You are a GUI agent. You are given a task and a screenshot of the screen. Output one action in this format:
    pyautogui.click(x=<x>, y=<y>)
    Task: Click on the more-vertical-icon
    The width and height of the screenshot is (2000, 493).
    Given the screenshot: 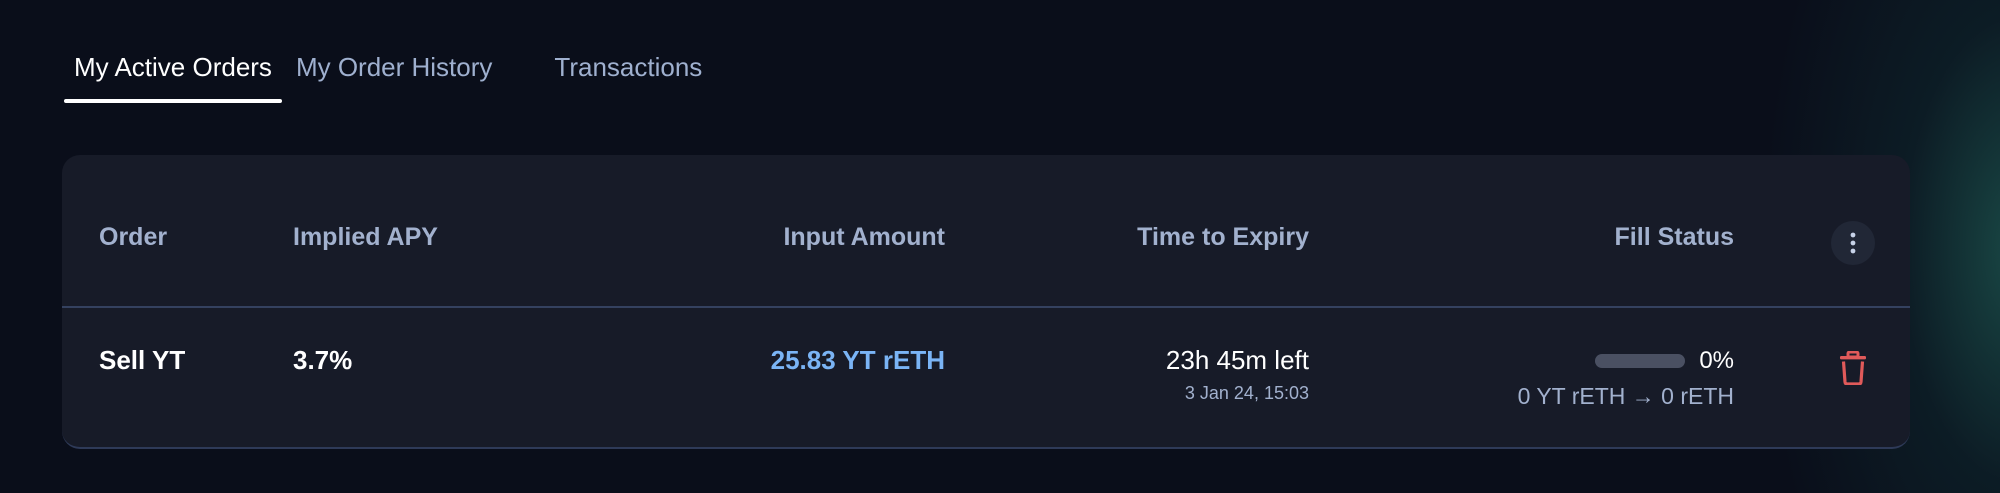 What is the action you would take?
    pyautogui.click(x=1853, y=243)
    